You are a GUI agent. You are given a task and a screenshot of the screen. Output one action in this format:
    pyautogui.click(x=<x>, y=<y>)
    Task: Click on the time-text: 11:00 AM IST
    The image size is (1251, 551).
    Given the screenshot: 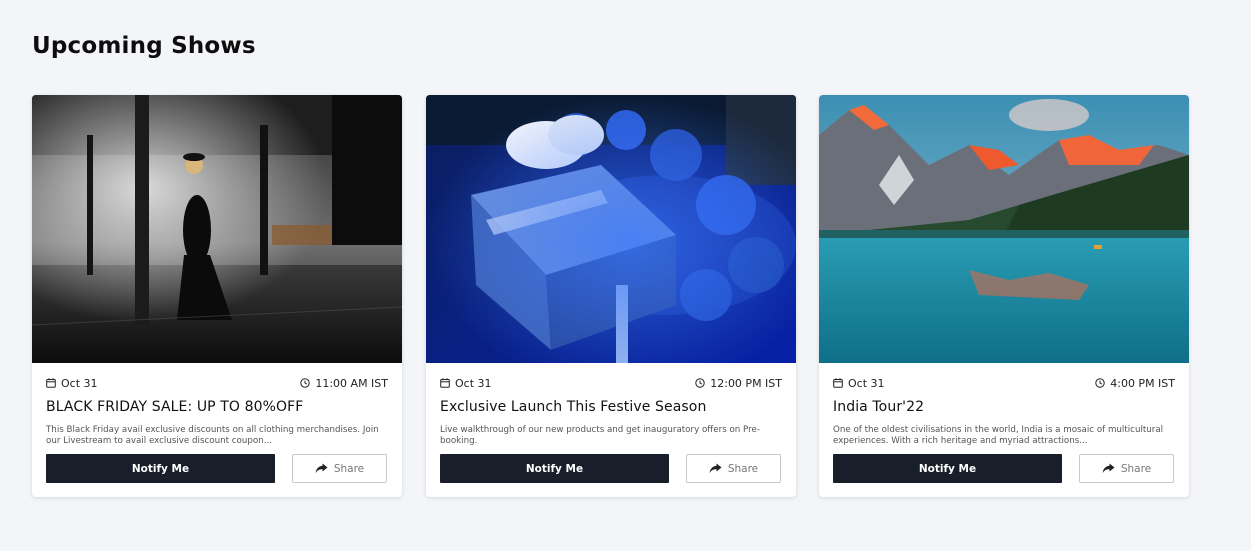 What is the action you would take?
    pyautogui.click(x=351, y=383)
    